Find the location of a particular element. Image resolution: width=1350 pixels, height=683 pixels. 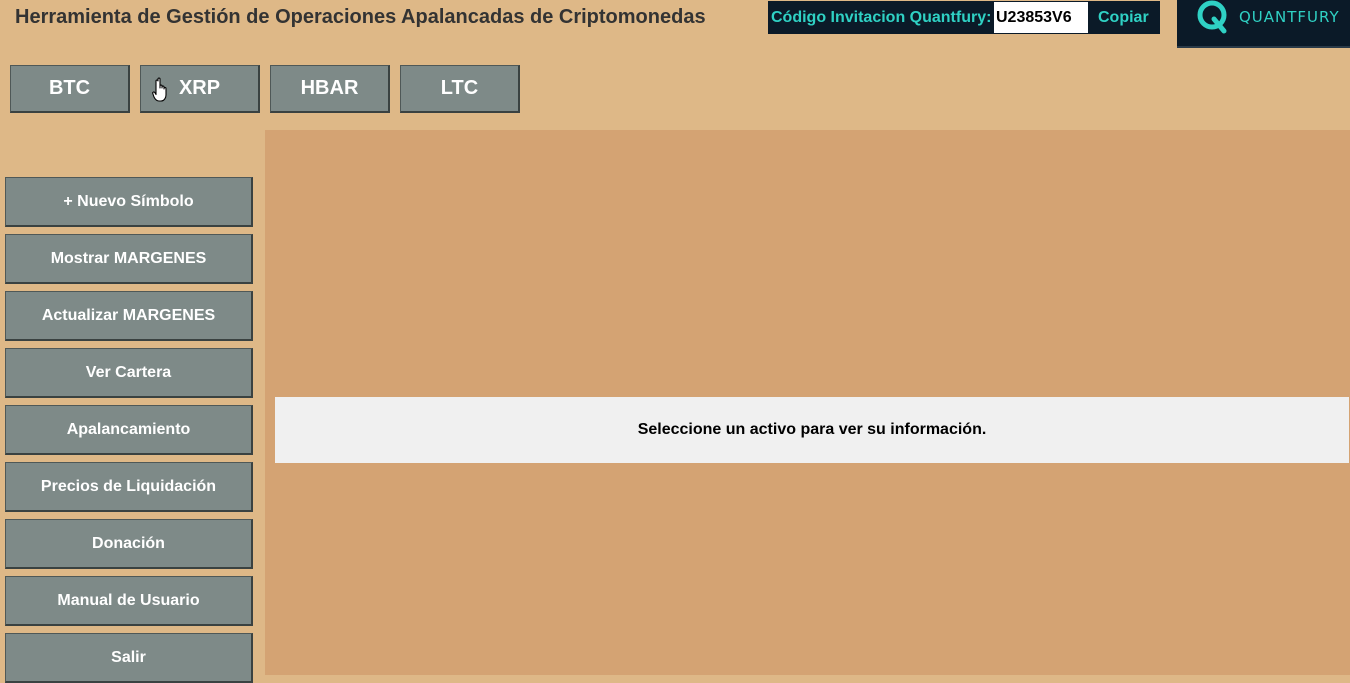

quantfury-logo-icon is located at coordinates (1212, 17).